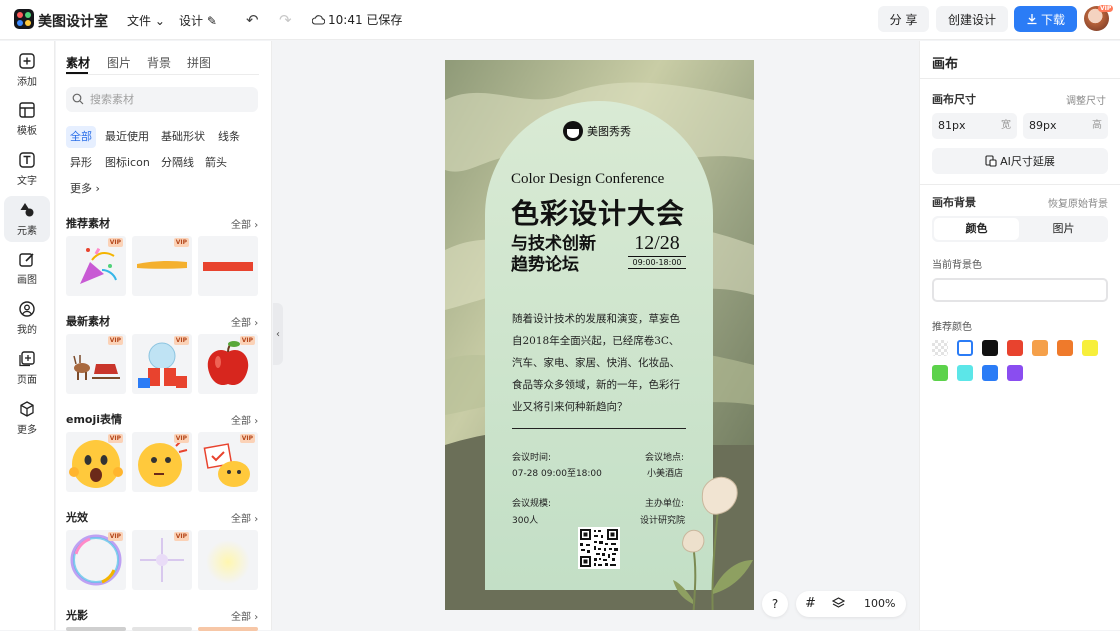  Describe the element at coordinates (365, 20) in the screenshot. I see `save-status-text: 10:41 已保存` at that location.